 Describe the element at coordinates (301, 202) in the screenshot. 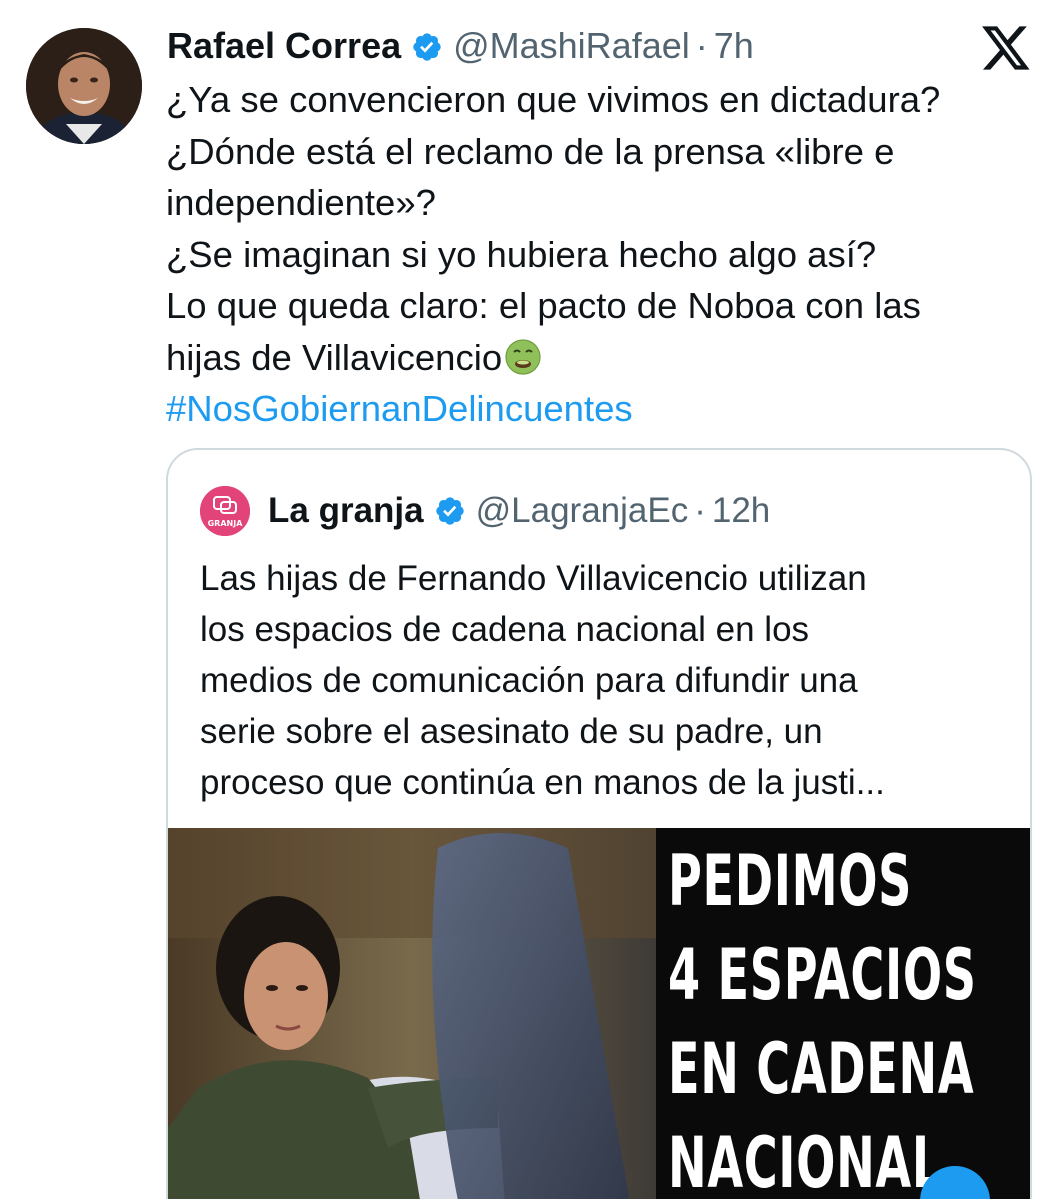

I see `tweet-line: independiente»?` at that location.